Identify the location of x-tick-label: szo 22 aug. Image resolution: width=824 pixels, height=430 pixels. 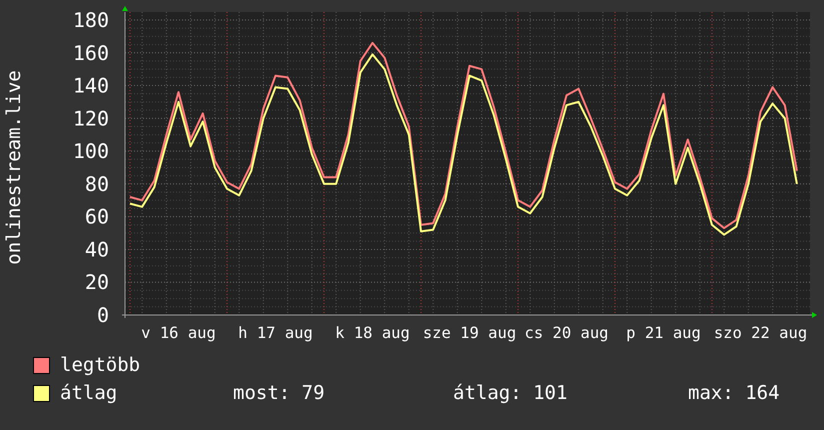
(761, 333).